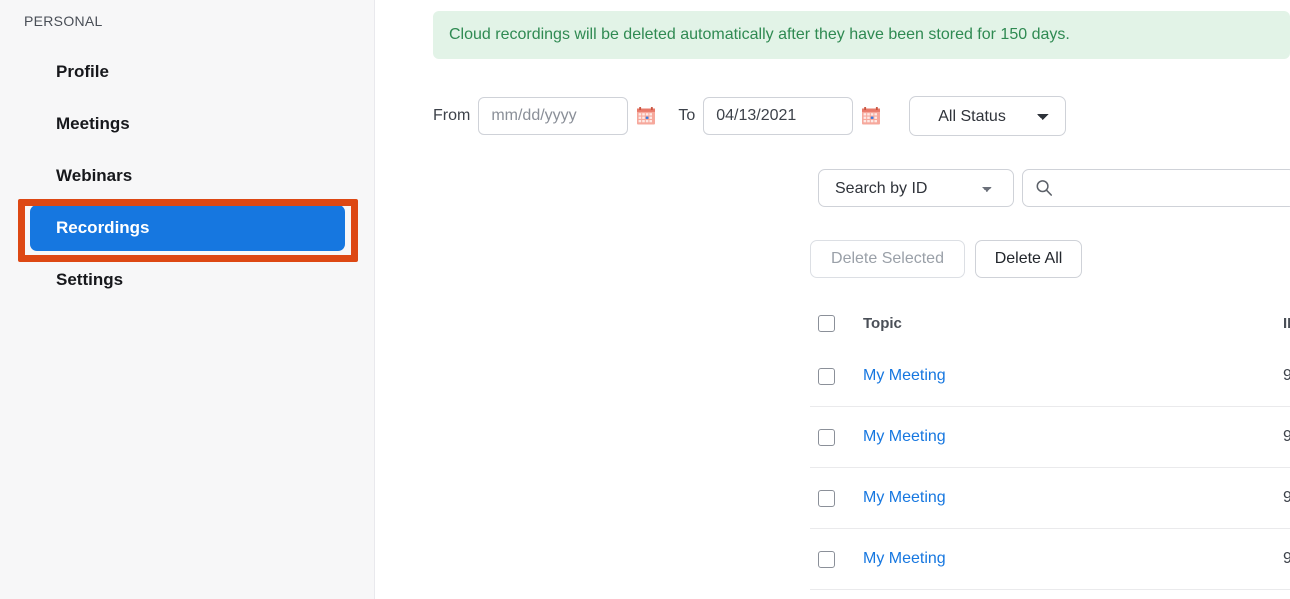 The width and height of the screenshot is (1290, 599). Describe the element at coordinates (1286, 323) in the screenshot. I see `column-header-id: ID` at that location.